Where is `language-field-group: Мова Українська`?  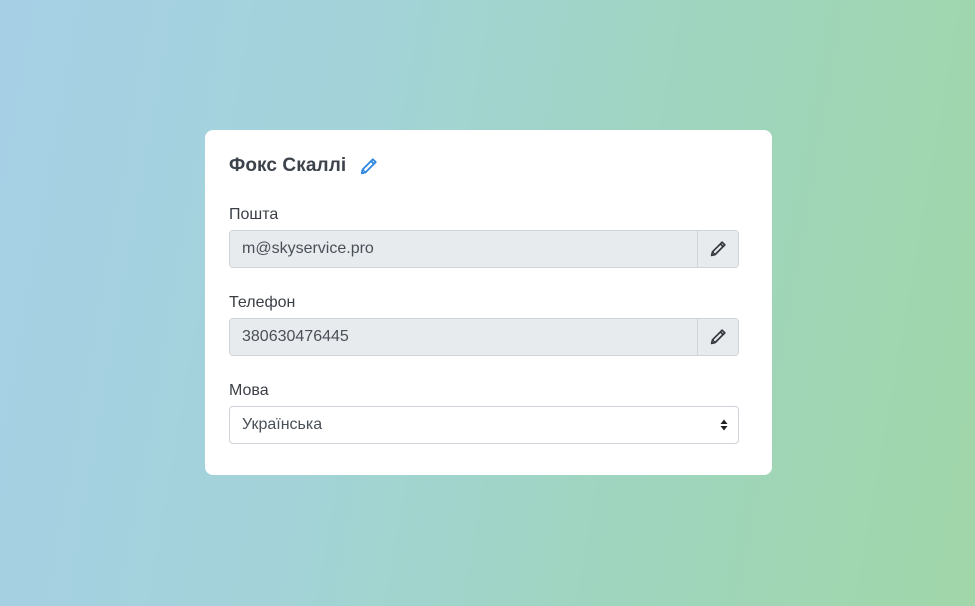
language-field-group: Мова Українська is located at coordinates (488, 411).